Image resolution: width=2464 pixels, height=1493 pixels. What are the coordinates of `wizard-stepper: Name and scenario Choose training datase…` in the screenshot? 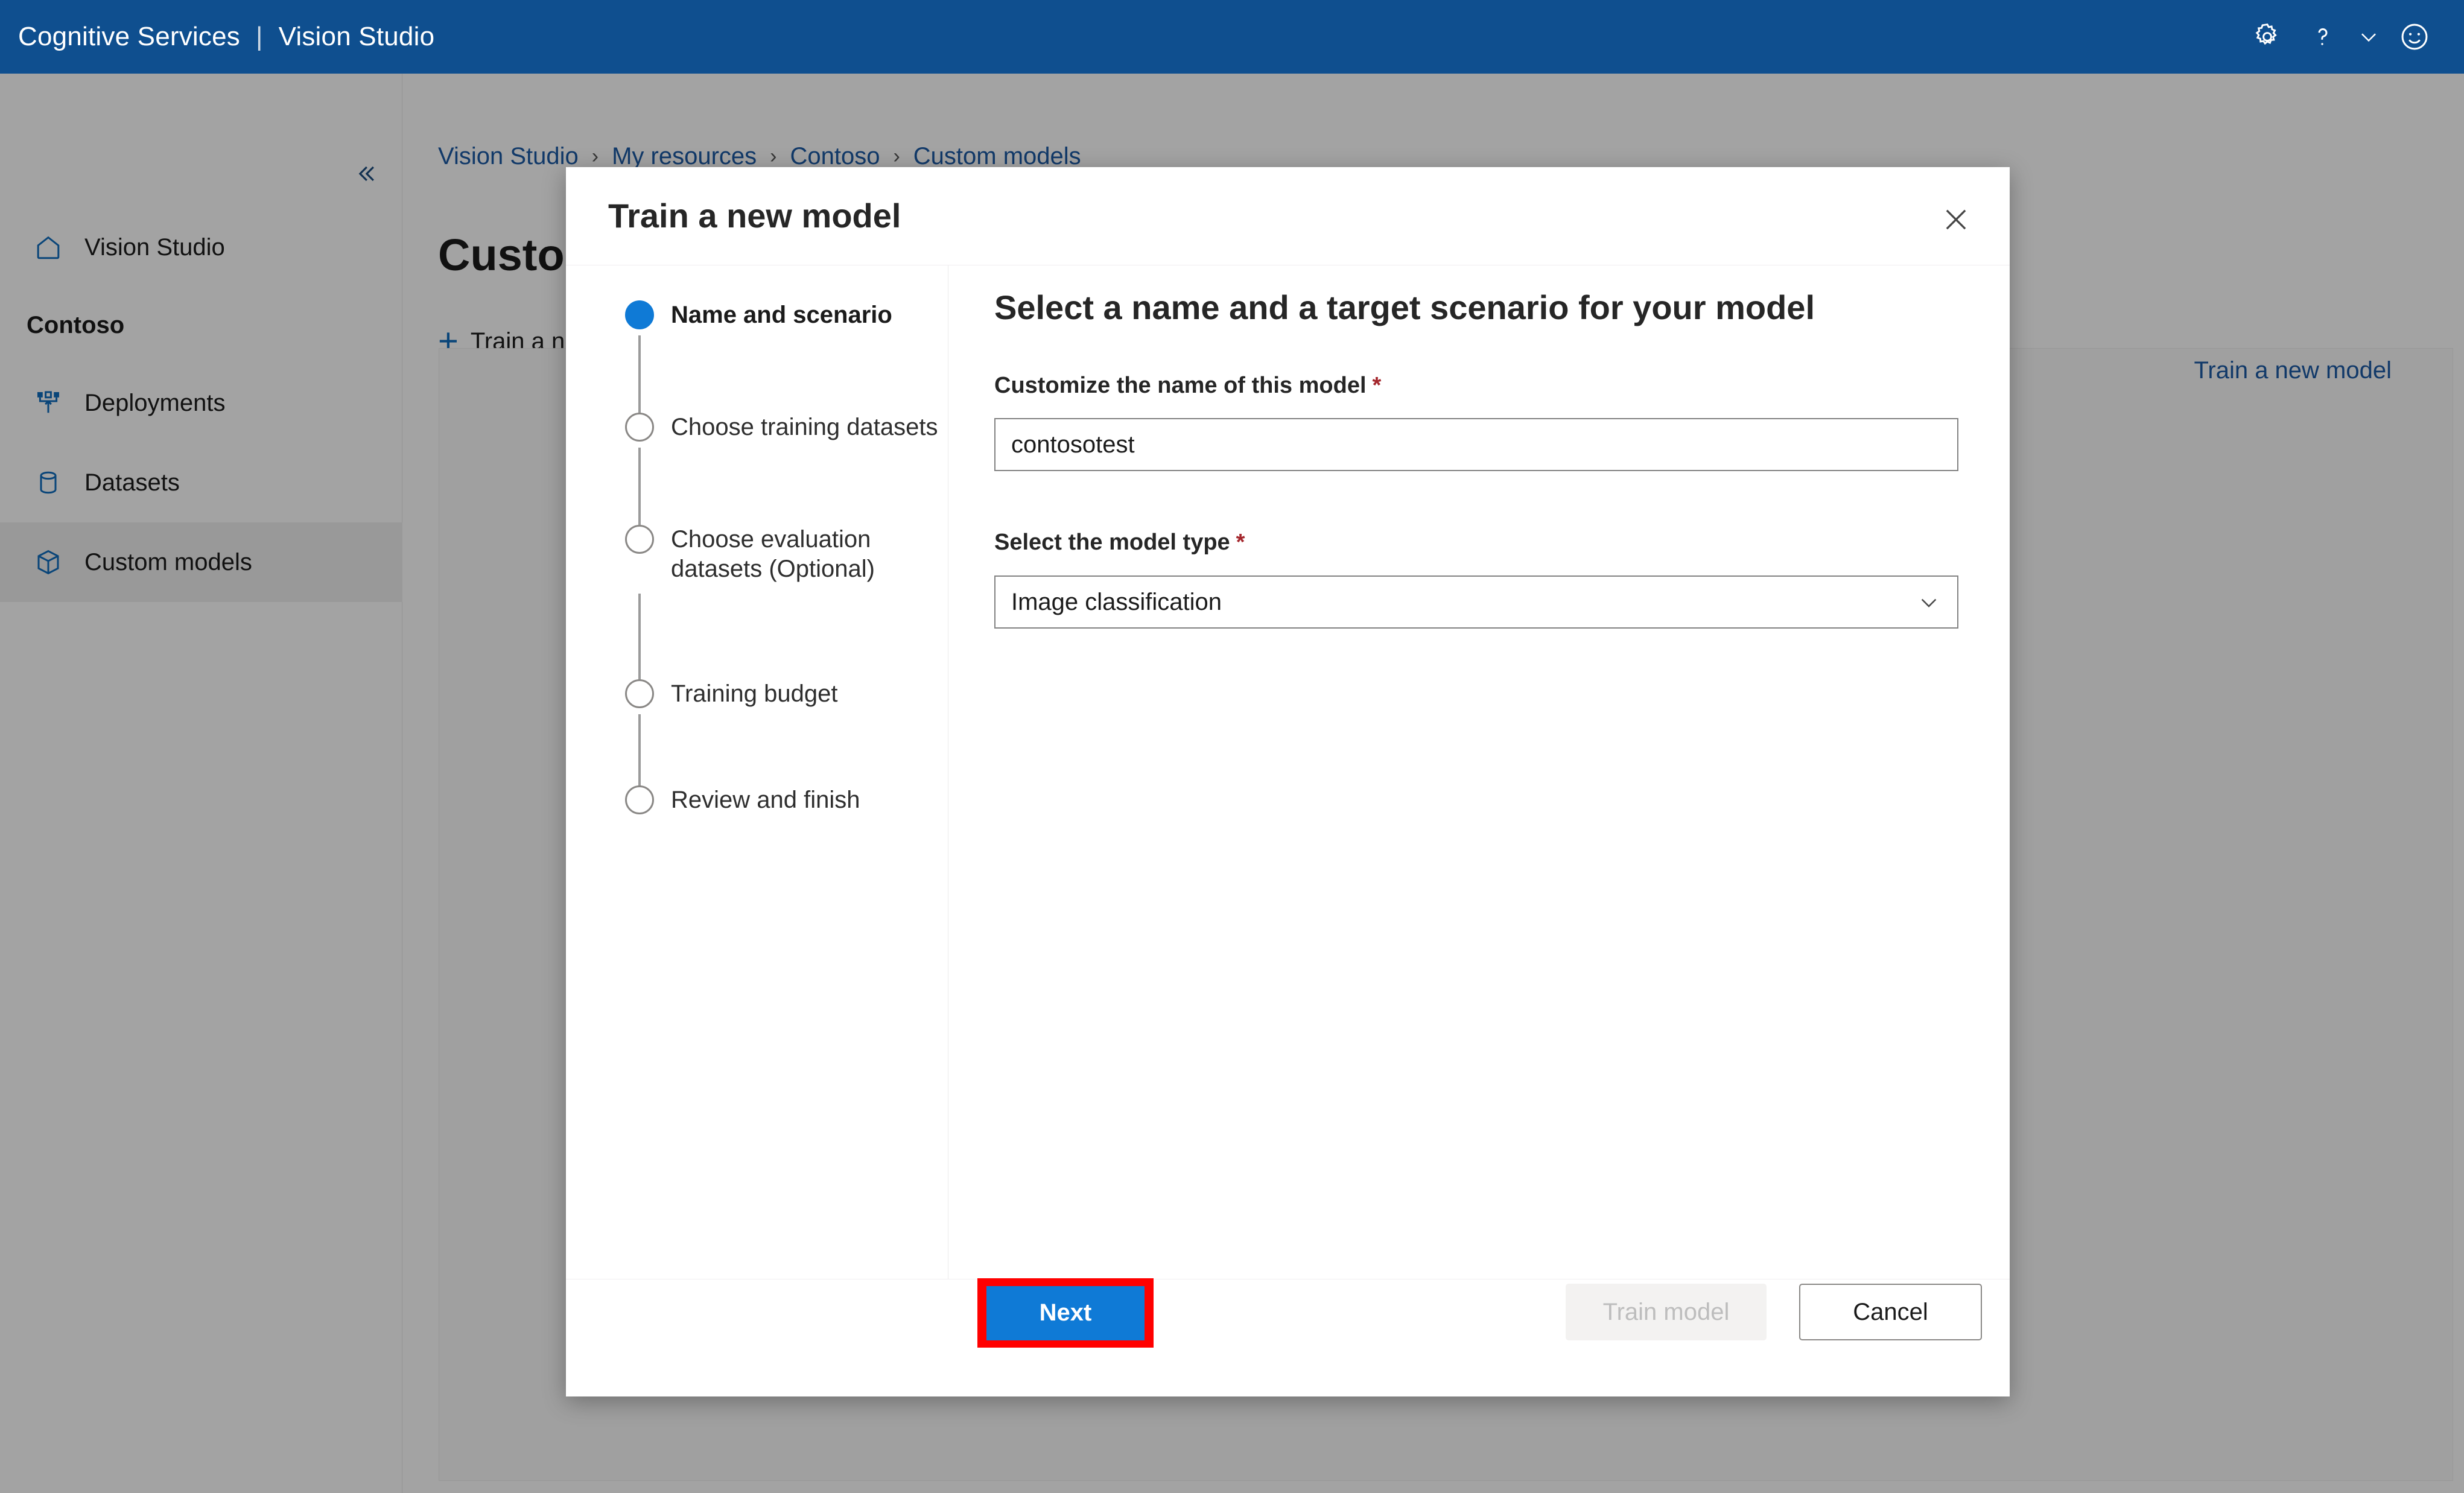 It's located at (757, 772).